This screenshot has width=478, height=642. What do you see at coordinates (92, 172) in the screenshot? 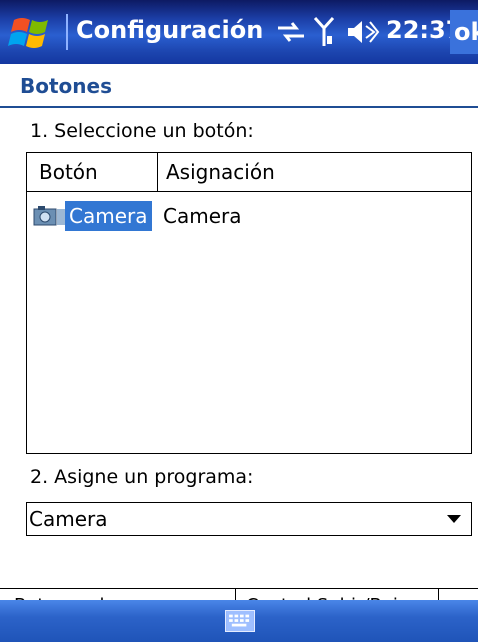
I see `column-header-boton: Botón` at bounding box center [92, 172].